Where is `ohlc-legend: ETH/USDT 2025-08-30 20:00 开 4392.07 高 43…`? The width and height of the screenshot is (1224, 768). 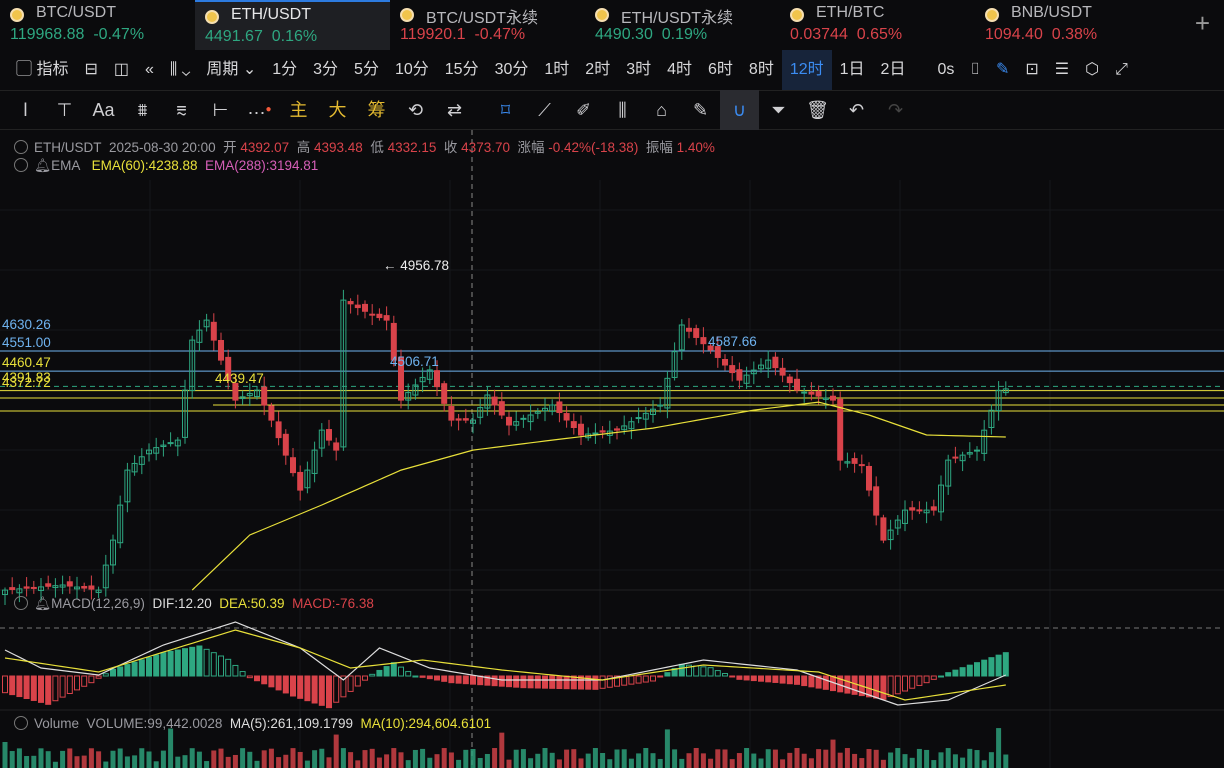
ohlc-legend: ETH/USDT 2025-08-30 20:00 开 4392.07 高 43… is located at coordinates (364, 146).